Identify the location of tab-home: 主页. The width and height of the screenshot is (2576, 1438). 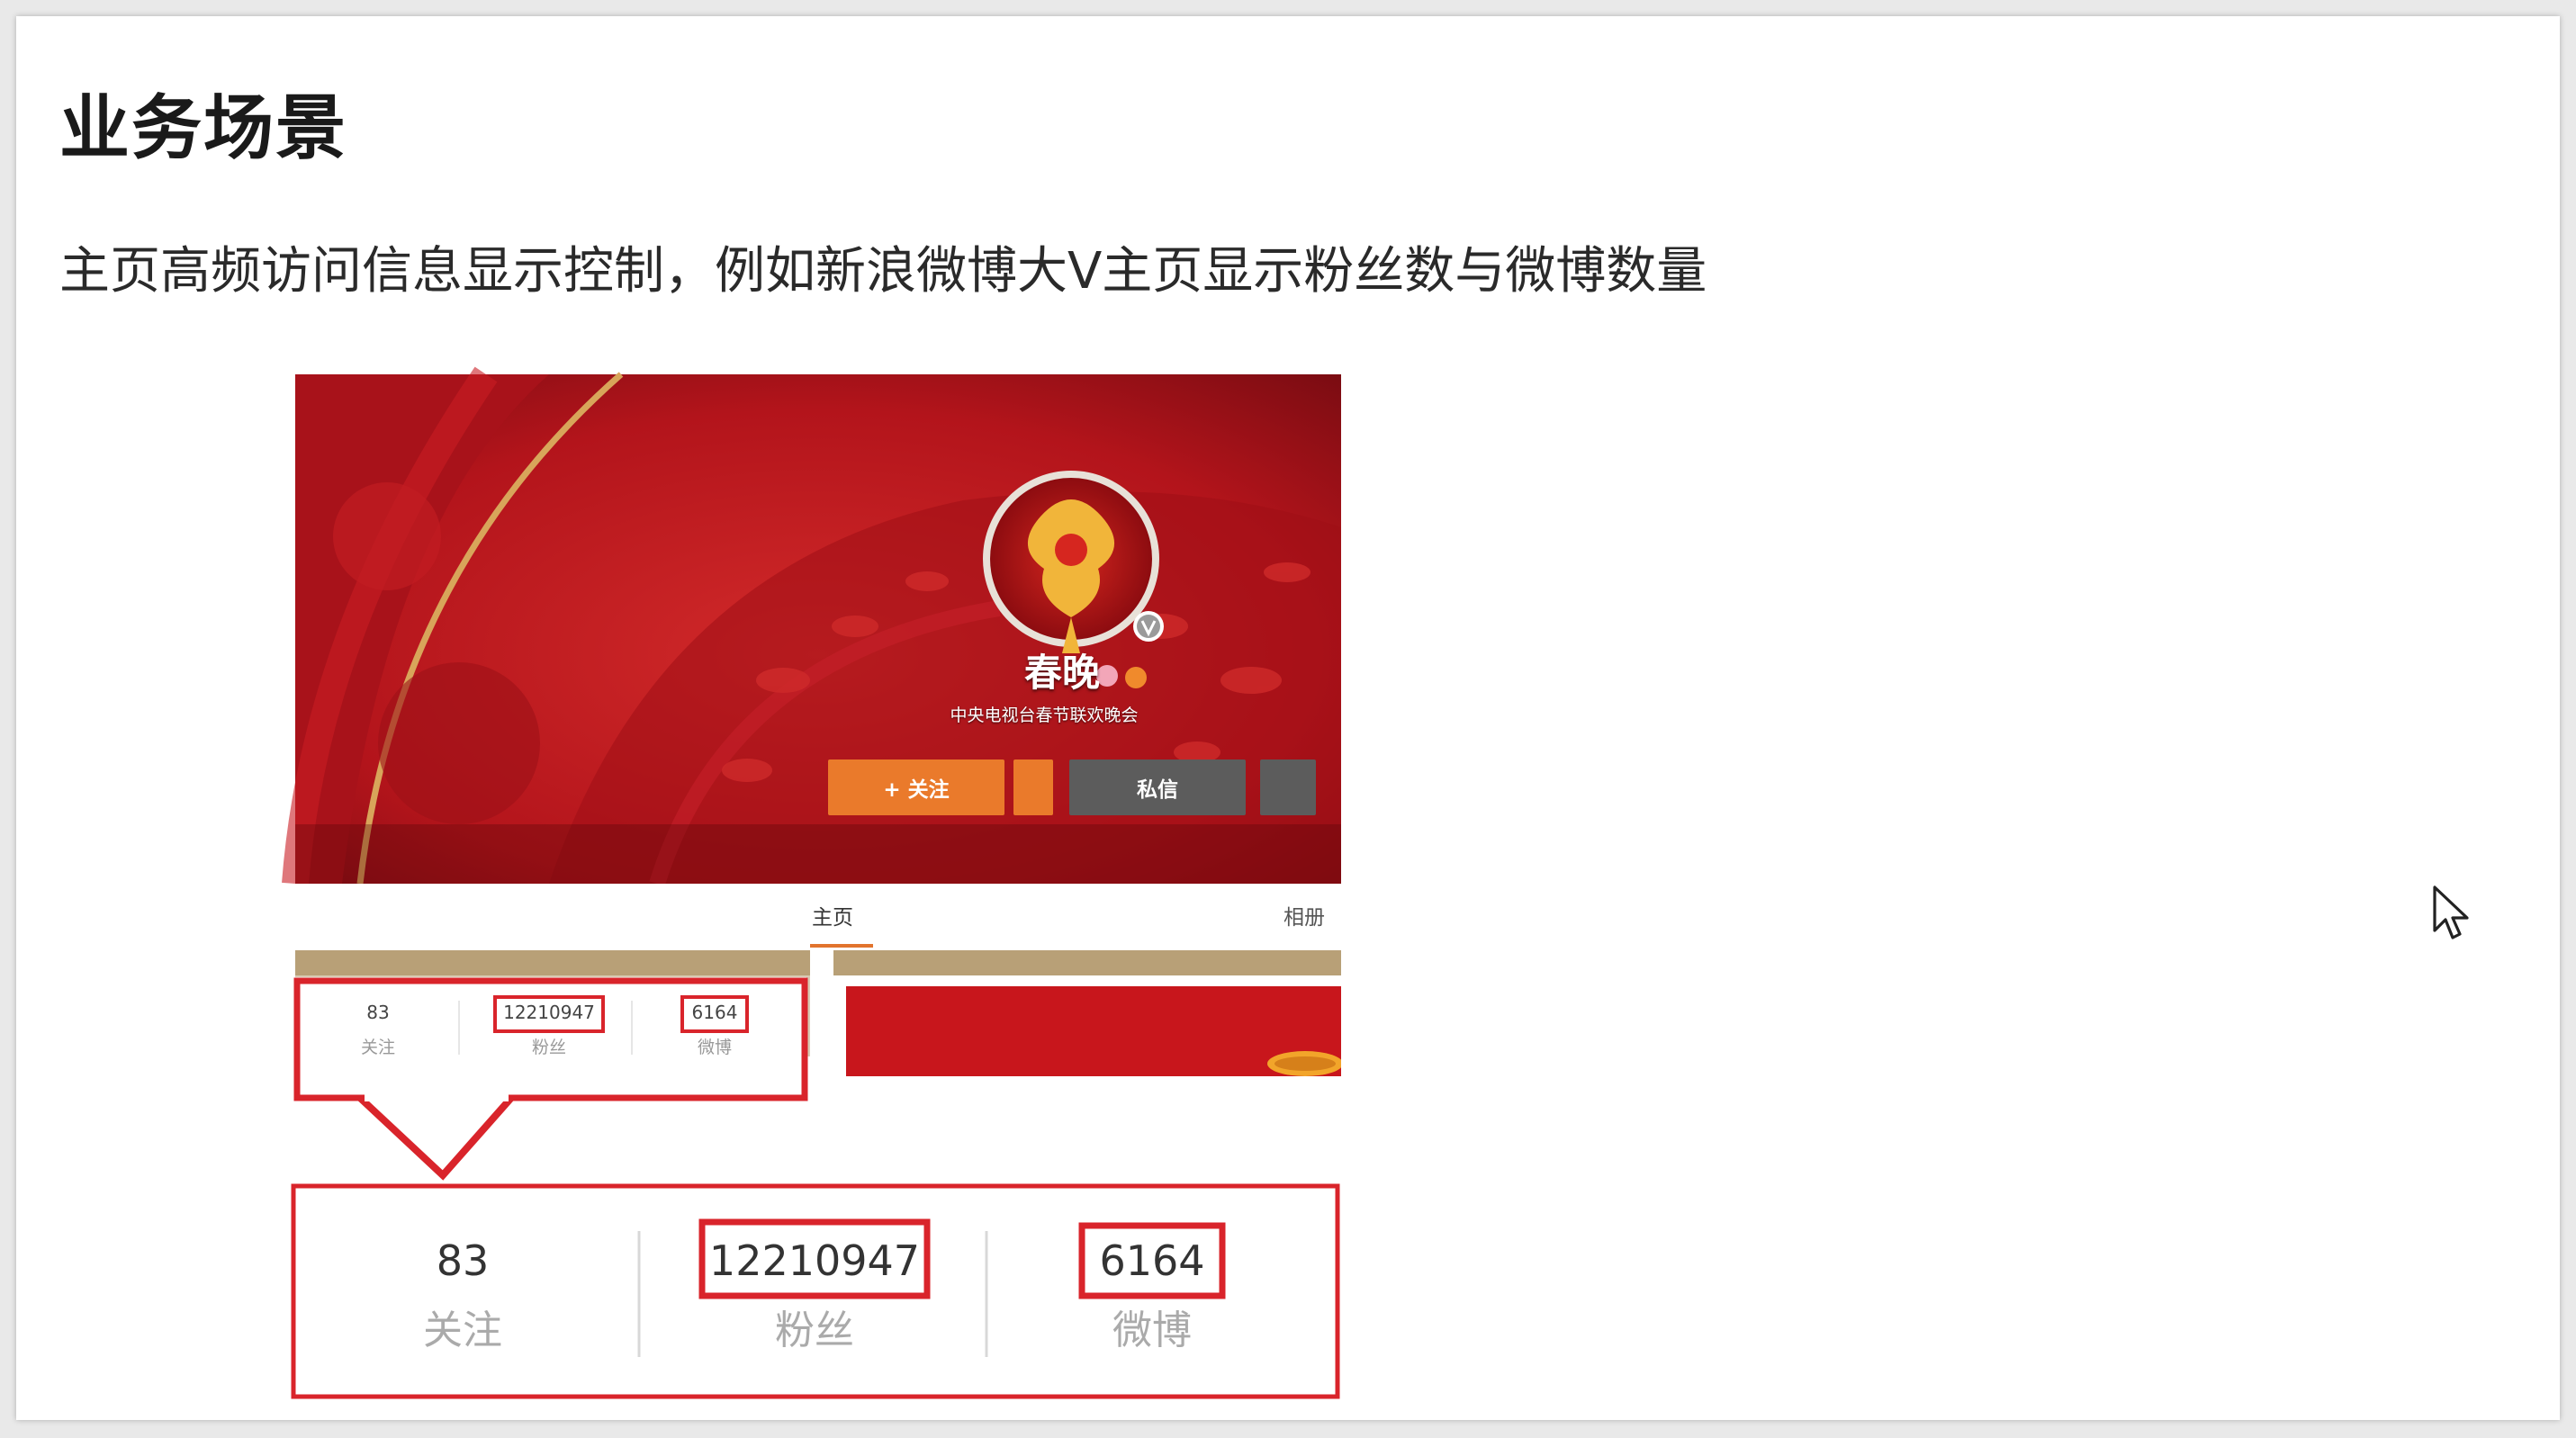
(832, 915).